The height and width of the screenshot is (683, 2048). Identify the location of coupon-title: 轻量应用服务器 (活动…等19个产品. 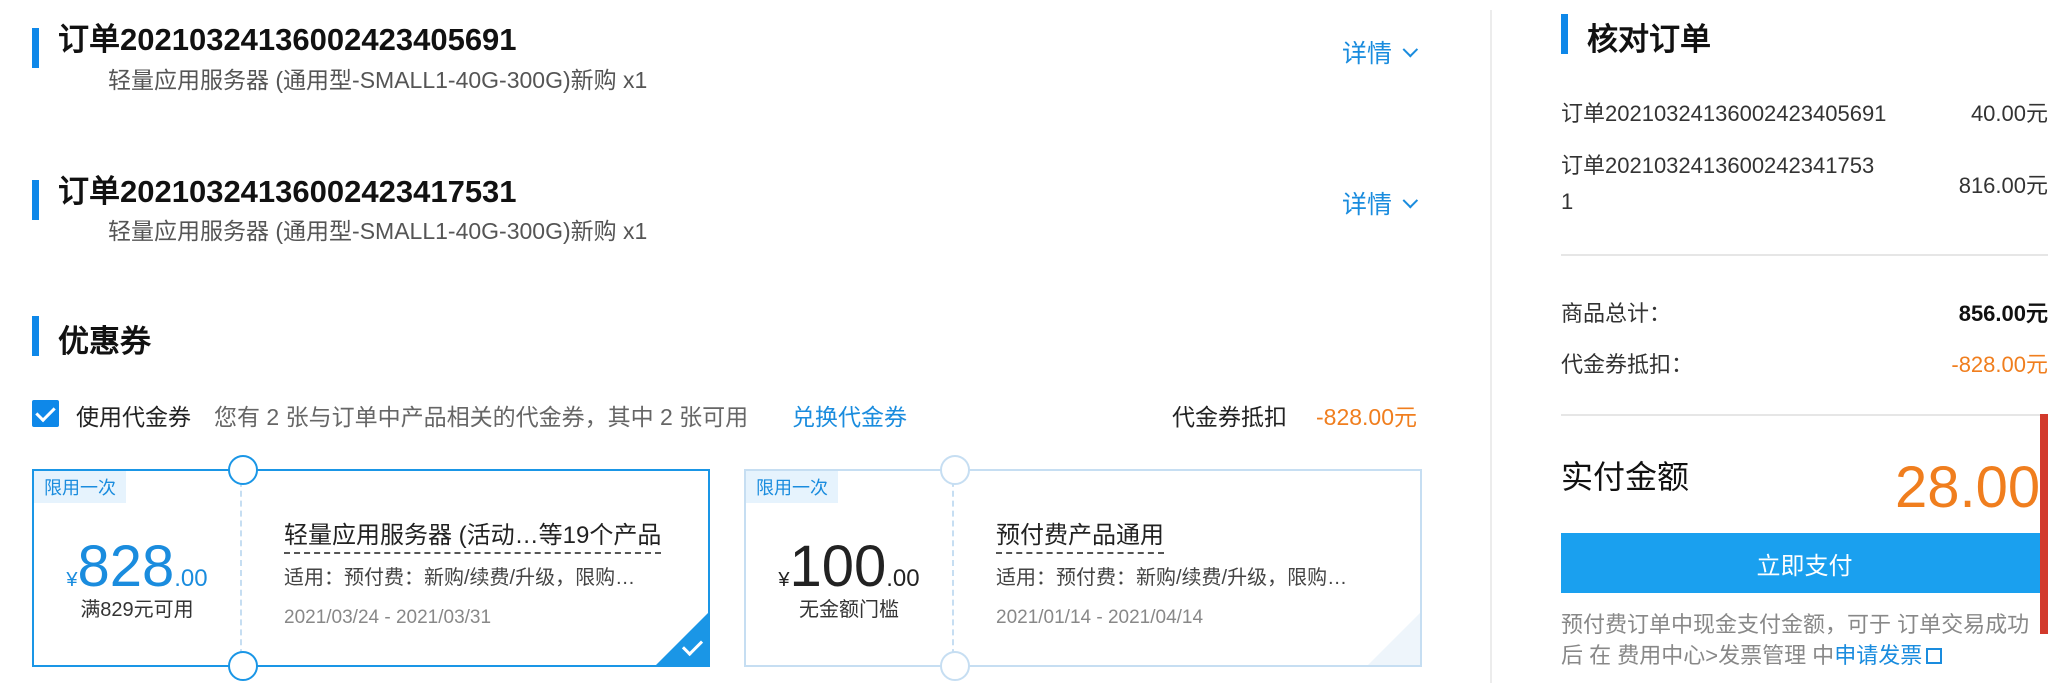
(473, 534).